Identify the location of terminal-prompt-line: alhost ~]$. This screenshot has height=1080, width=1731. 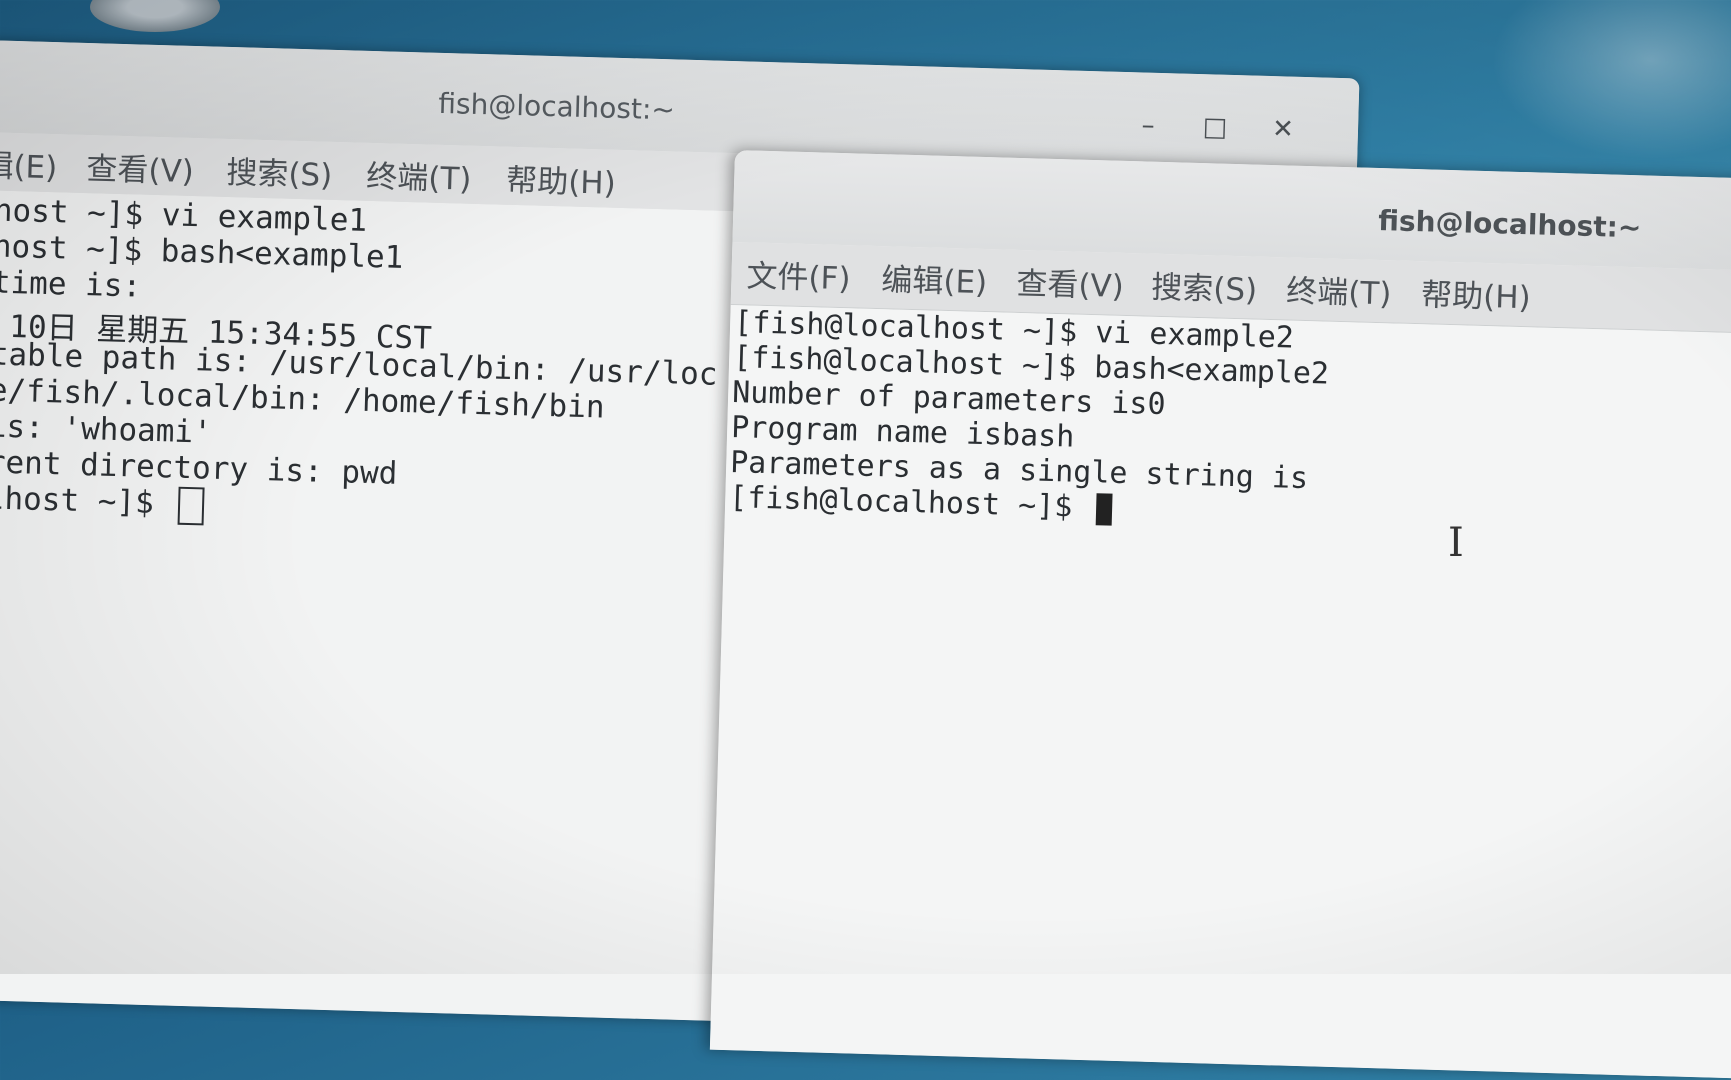
(102, 502).